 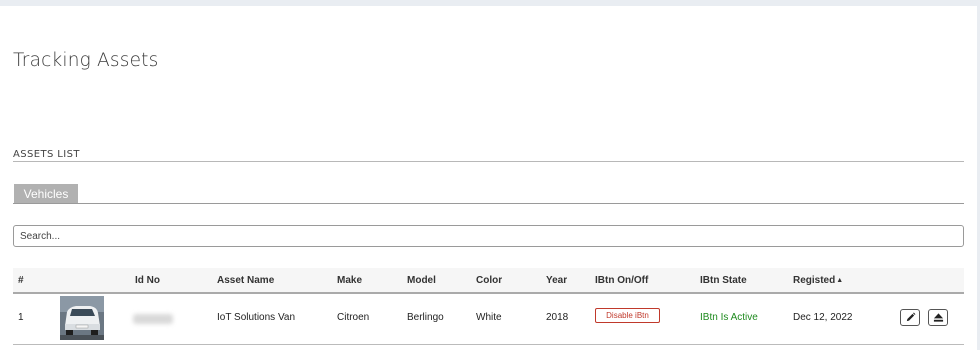 What do you see at coordinates (489, 280) in the screenshot?
I see `col-header-color: Color` at bounding box center [489, 280].